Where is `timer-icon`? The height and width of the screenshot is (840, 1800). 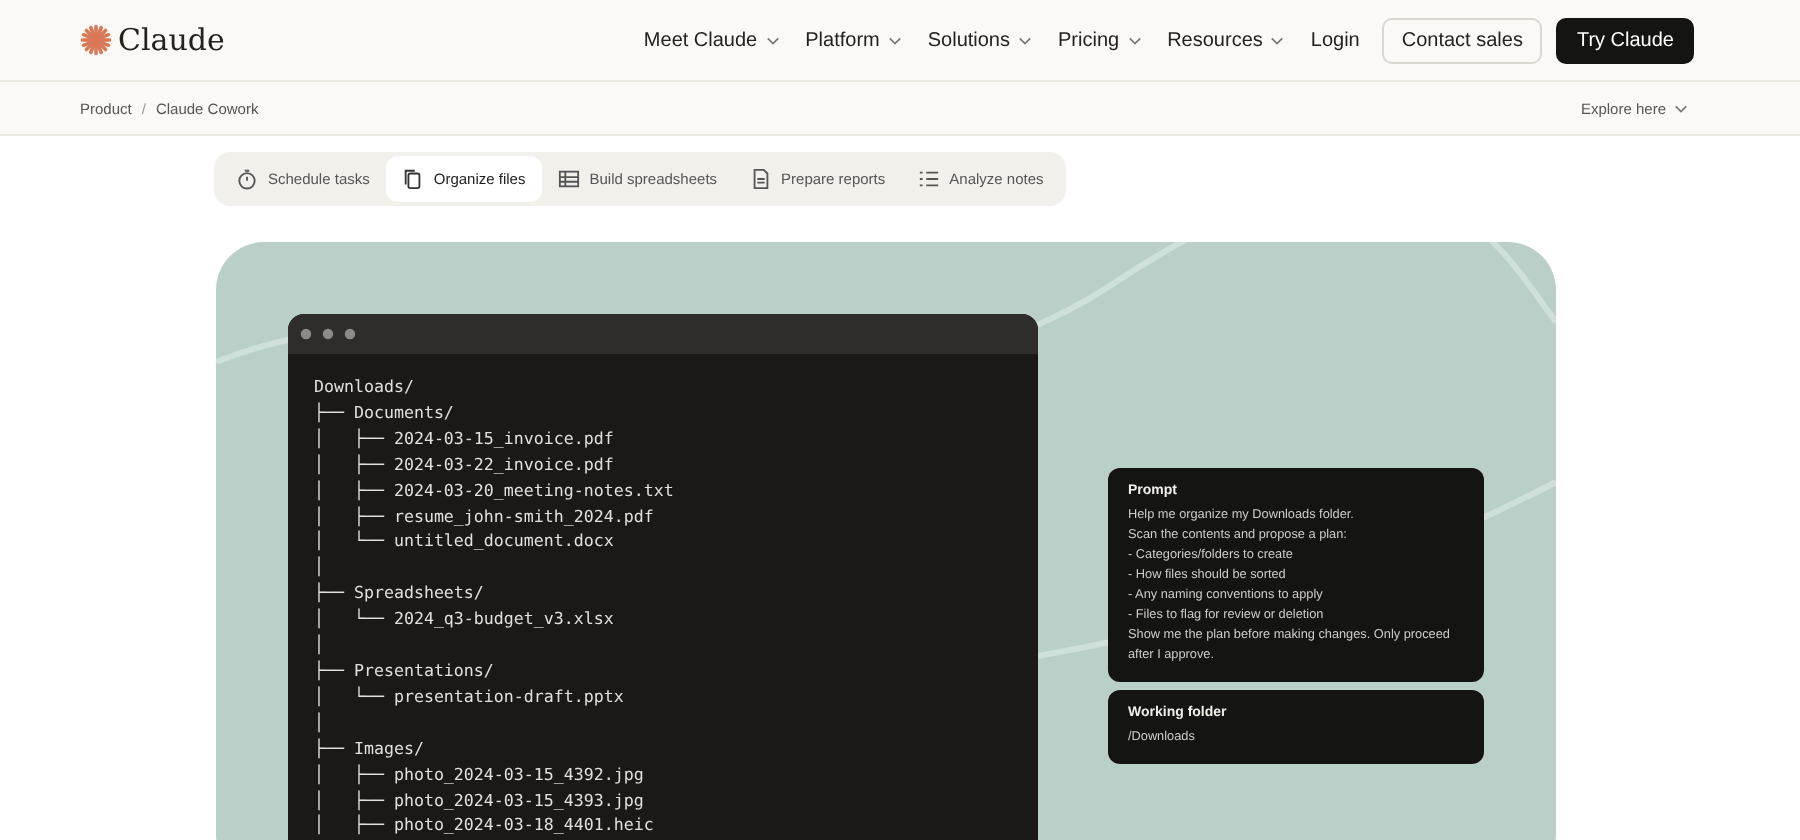
timer-icon is located at coordinates (247, 179).